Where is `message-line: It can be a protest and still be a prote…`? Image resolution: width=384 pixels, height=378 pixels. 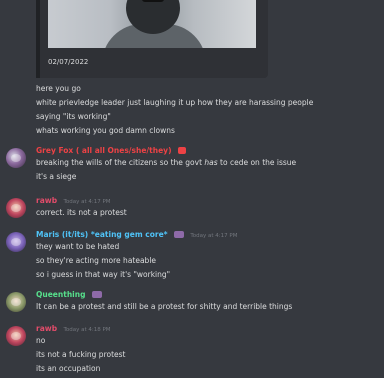 message-line: It can be a protest and still be a prote… is located at coordinates (164, 306).